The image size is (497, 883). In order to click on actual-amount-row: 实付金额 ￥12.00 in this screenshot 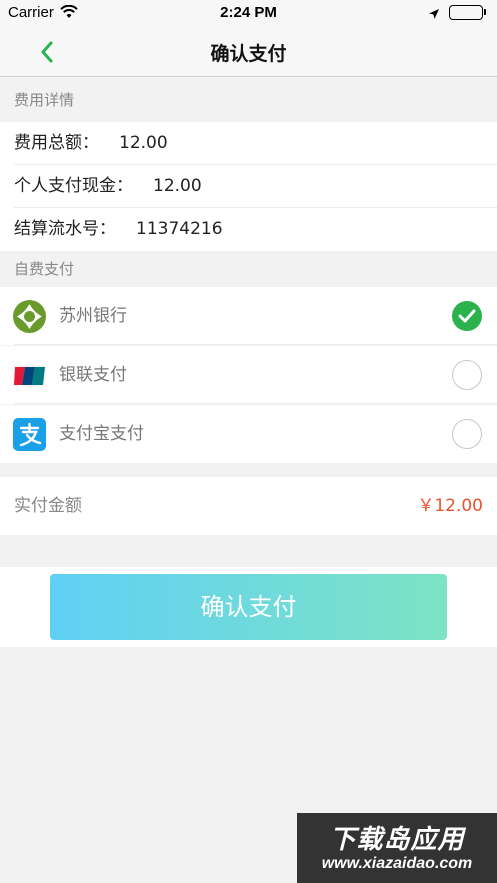, I will do `click(248, 506)`.